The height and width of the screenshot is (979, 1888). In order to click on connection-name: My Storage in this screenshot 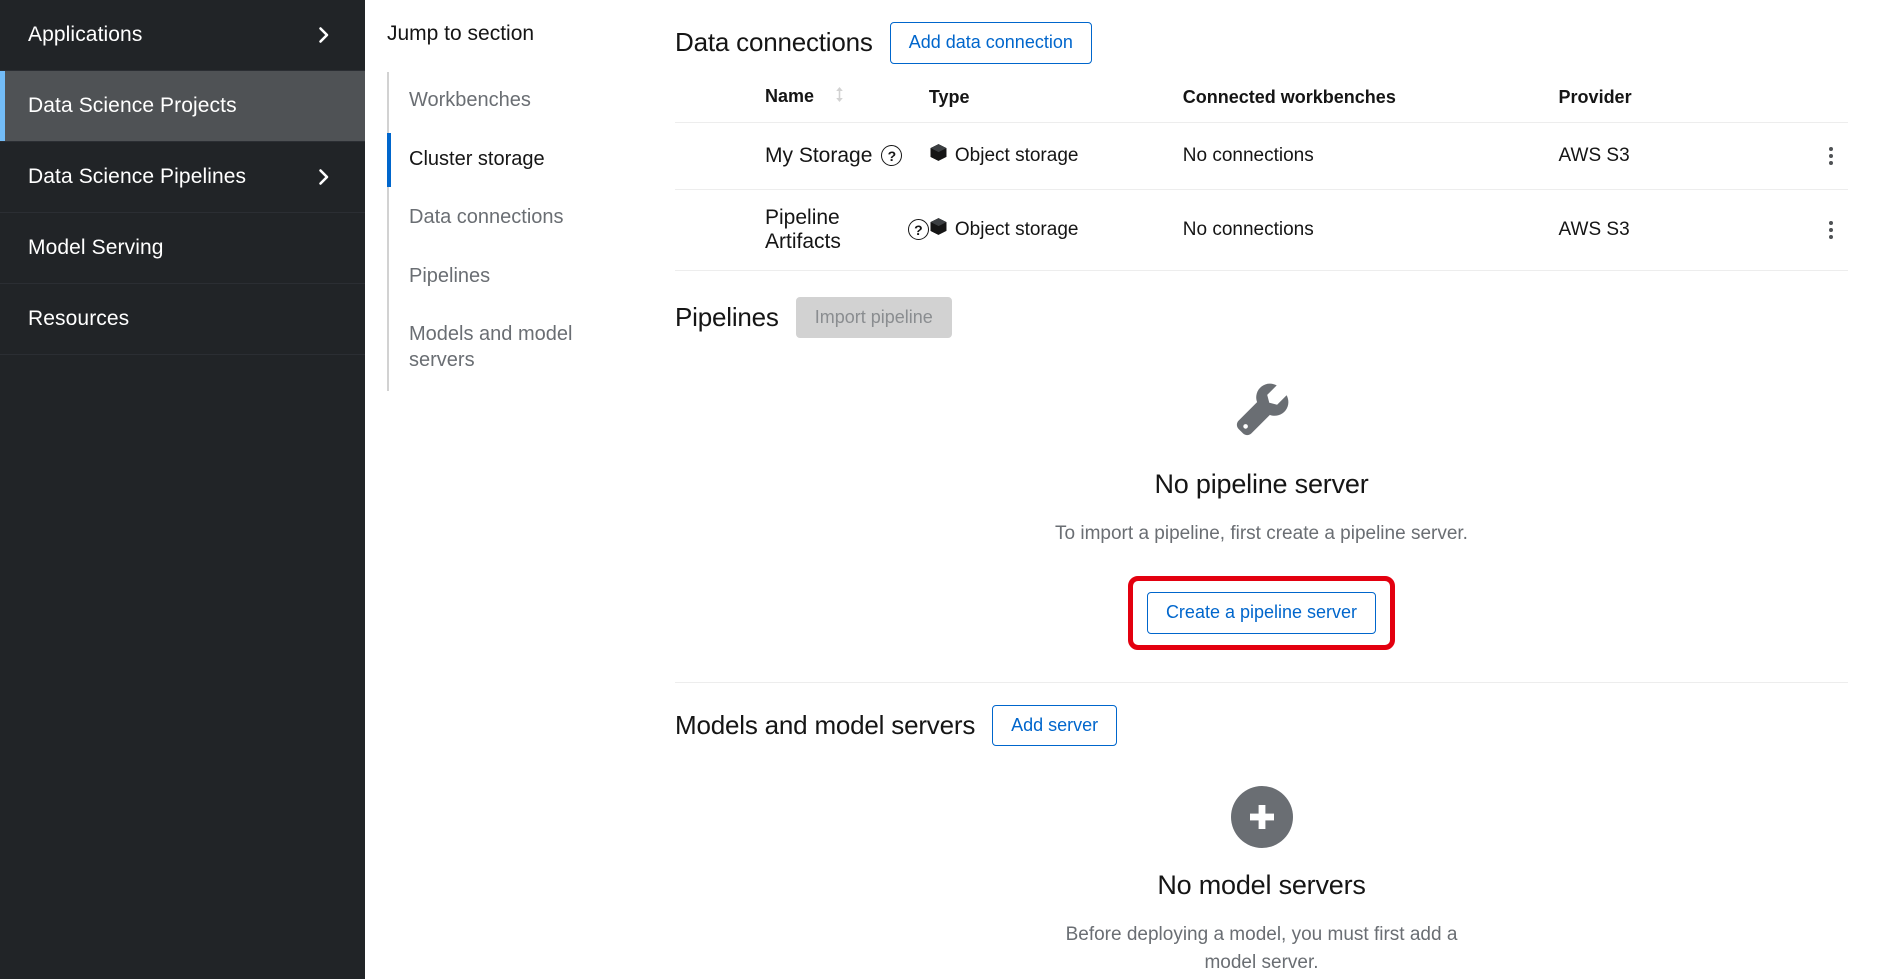, I will do `click(819, 155)`.